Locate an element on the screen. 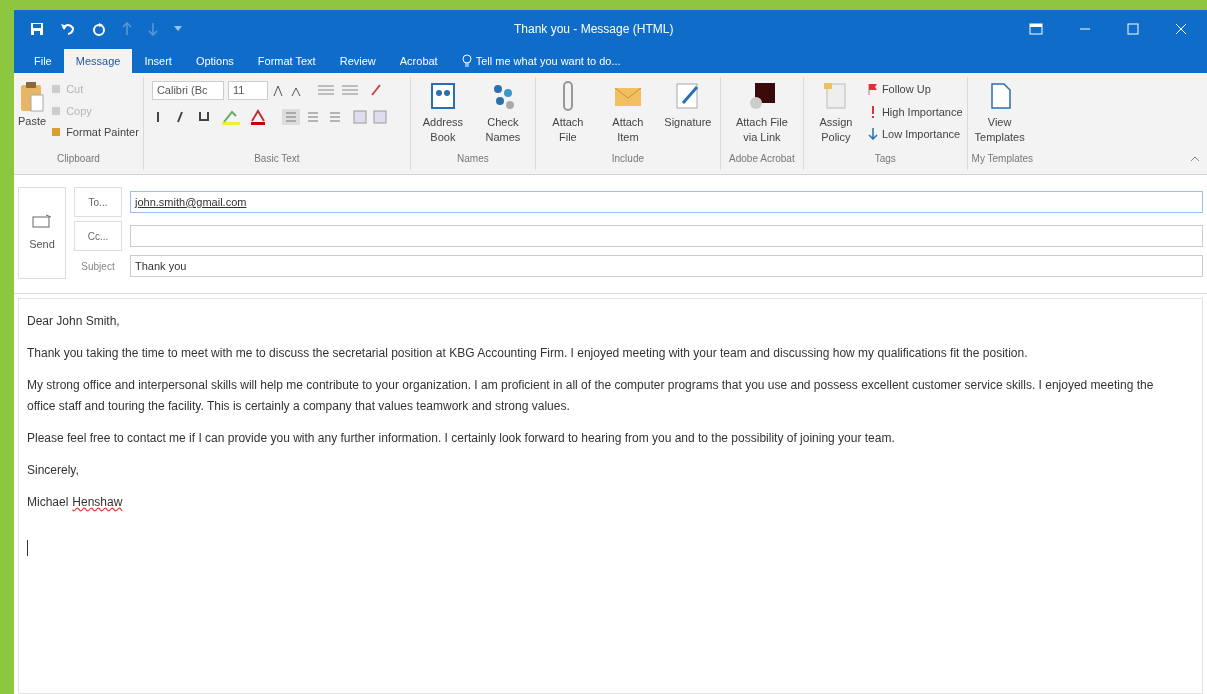  font-field: Calibri (Bc is located at coordinates (187, 90).